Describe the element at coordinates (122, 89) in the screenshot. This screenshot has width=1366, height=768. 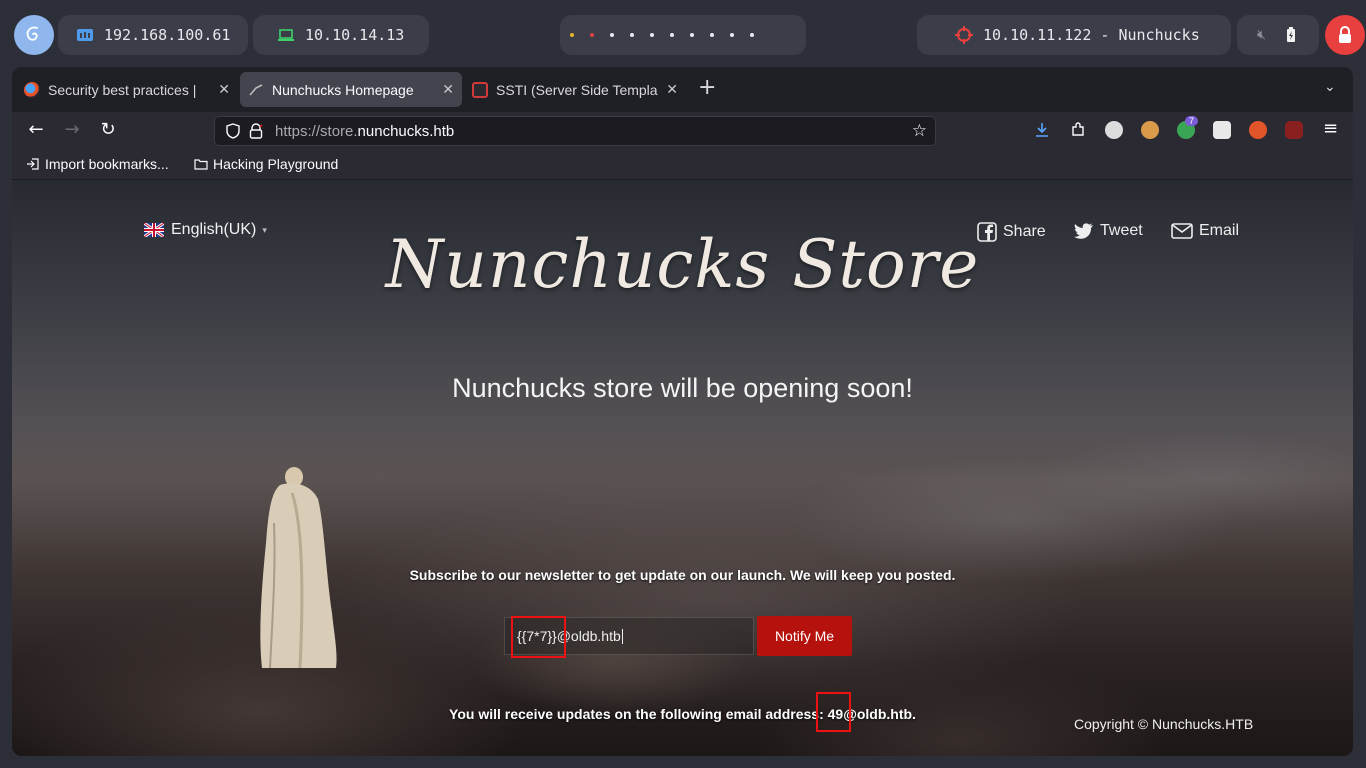
I see `tab-title: Security best practices |` at that location.